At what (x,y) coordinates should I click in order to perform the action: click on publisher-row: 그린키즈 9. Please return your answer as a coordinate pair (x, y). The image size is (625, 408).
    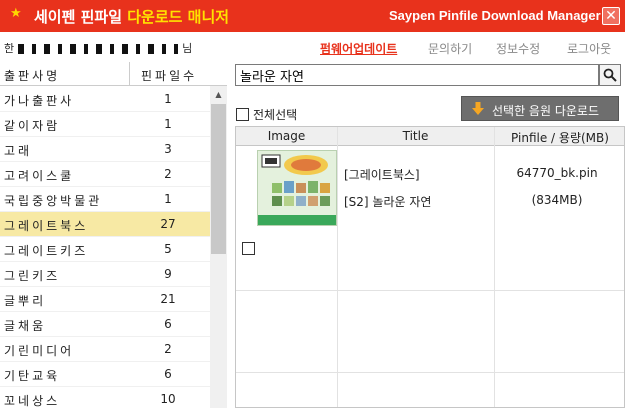
    Looking at the image, I should click on (105, 274).